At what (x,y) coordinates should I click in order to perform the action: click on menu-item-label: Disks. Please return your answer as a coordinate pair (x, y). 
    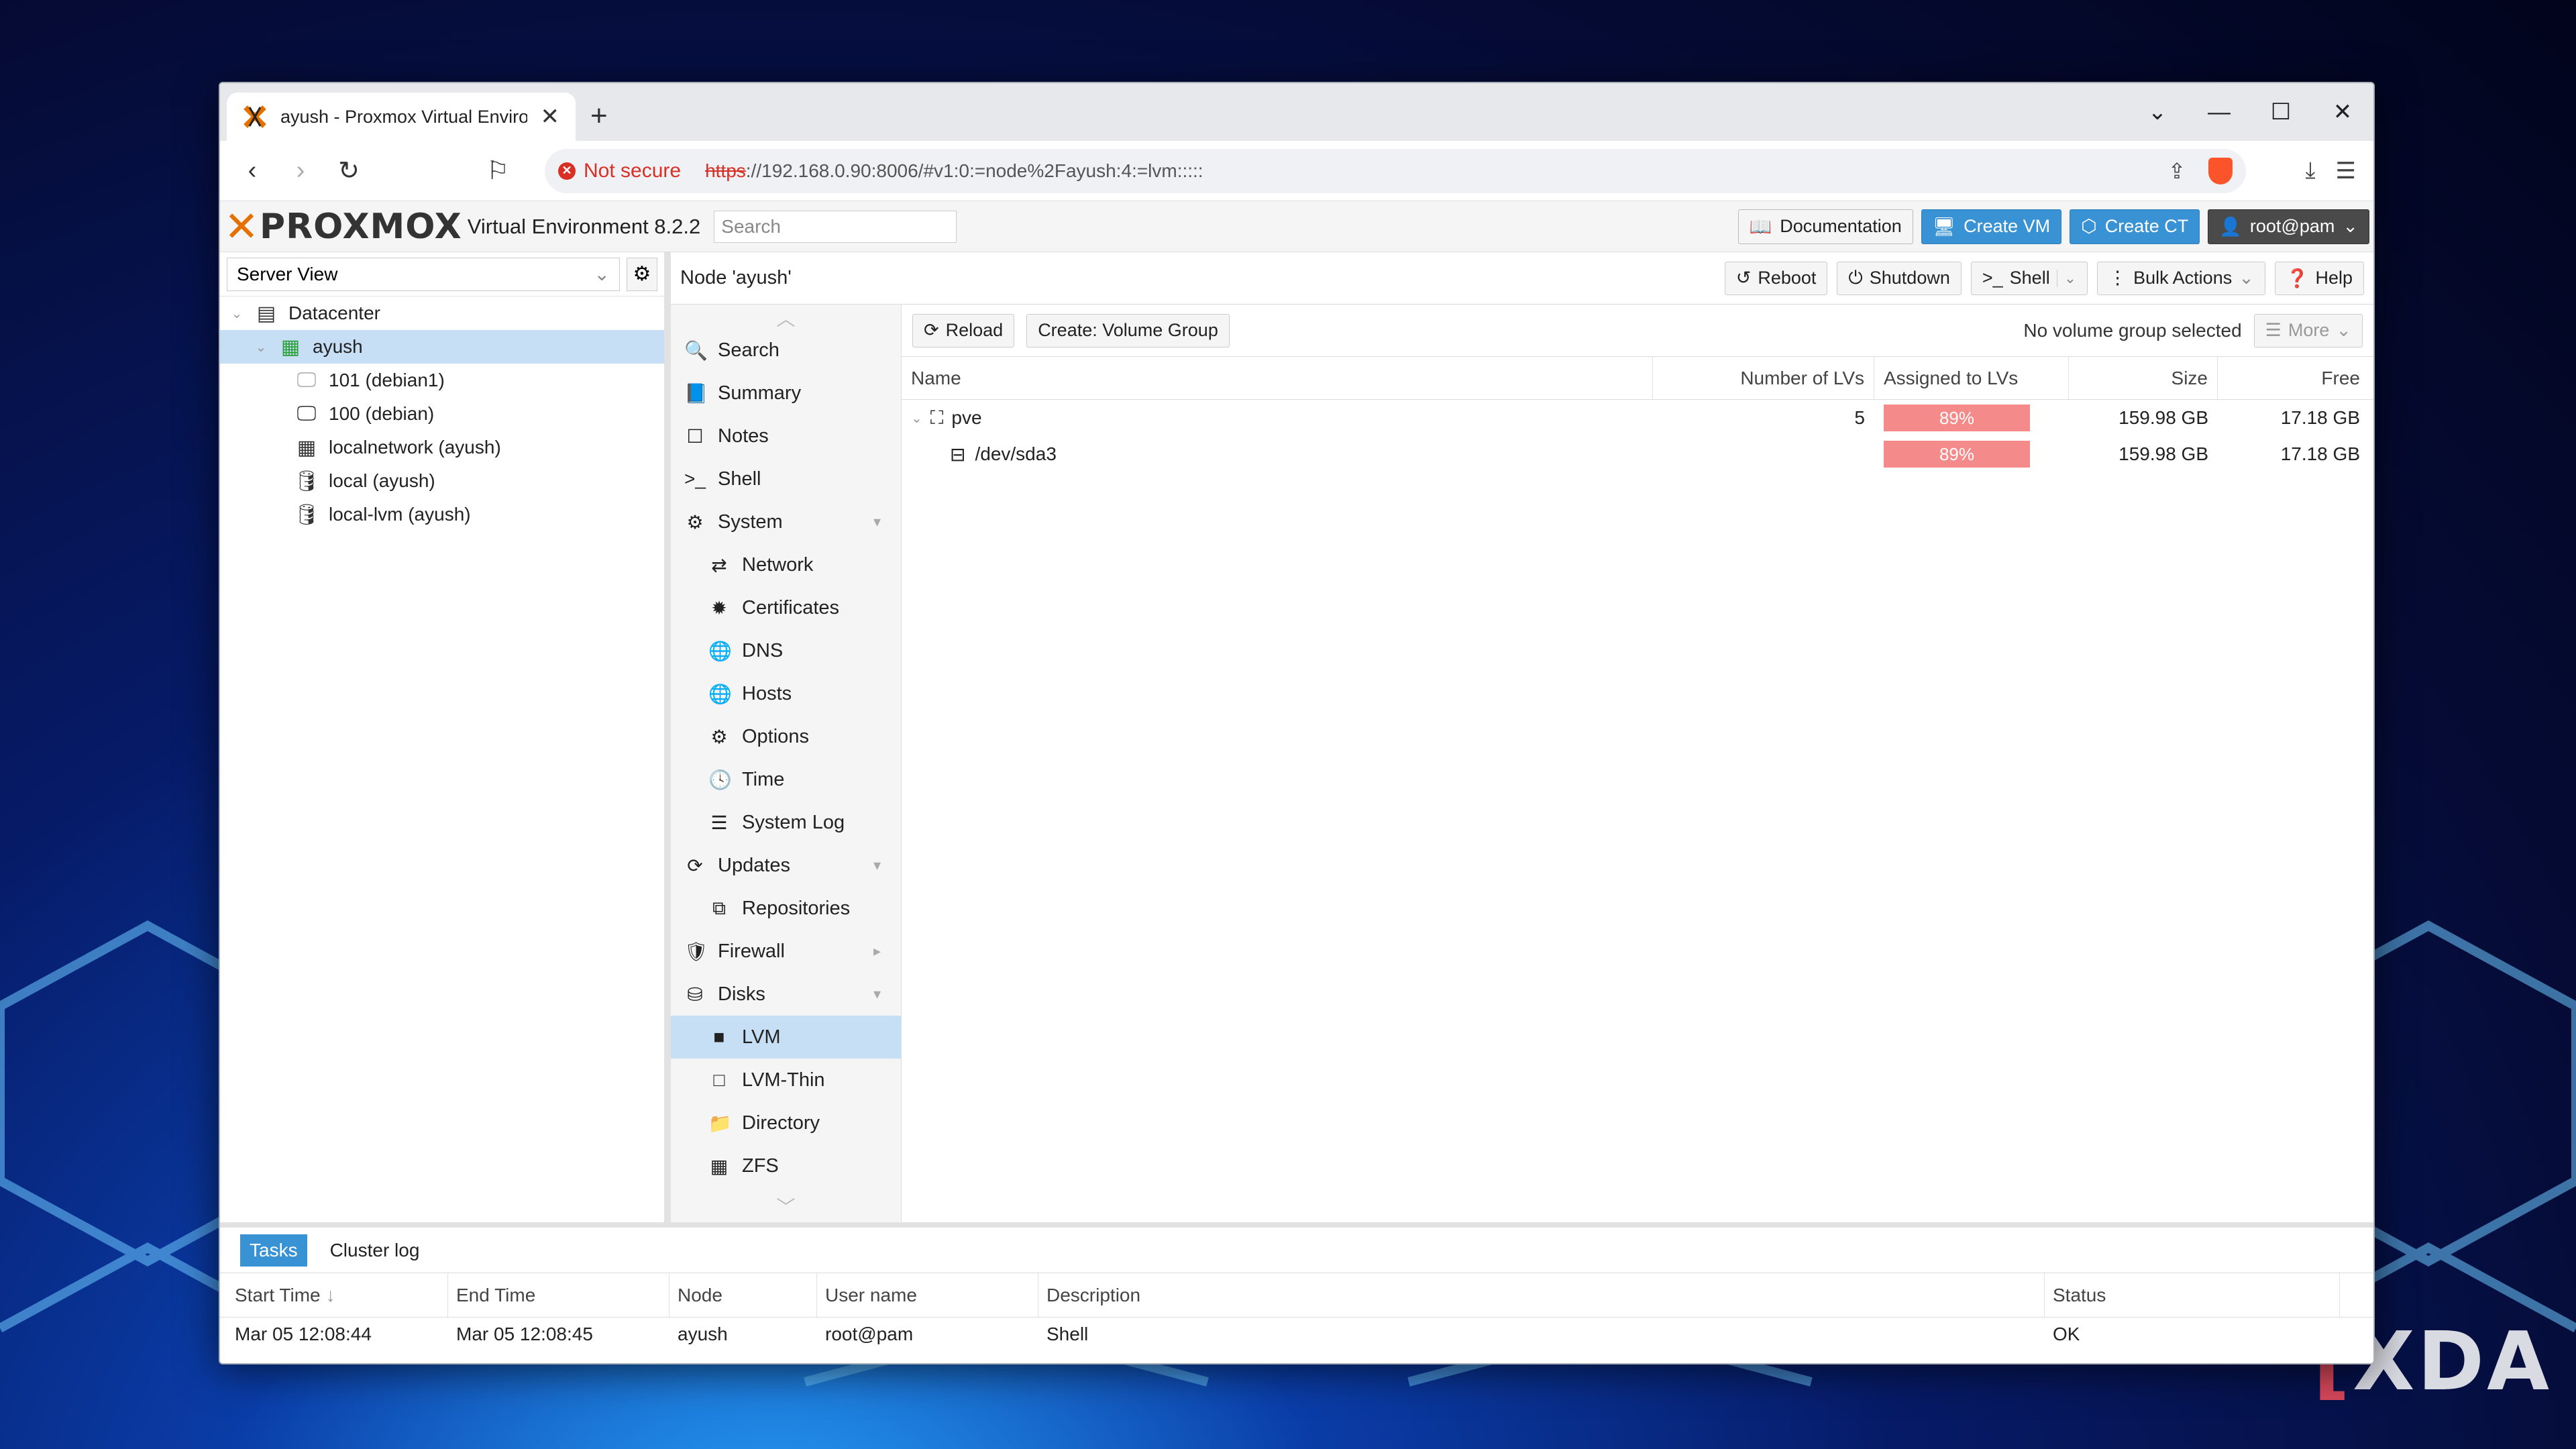
    Looking at the image, I should click on (741, 994).